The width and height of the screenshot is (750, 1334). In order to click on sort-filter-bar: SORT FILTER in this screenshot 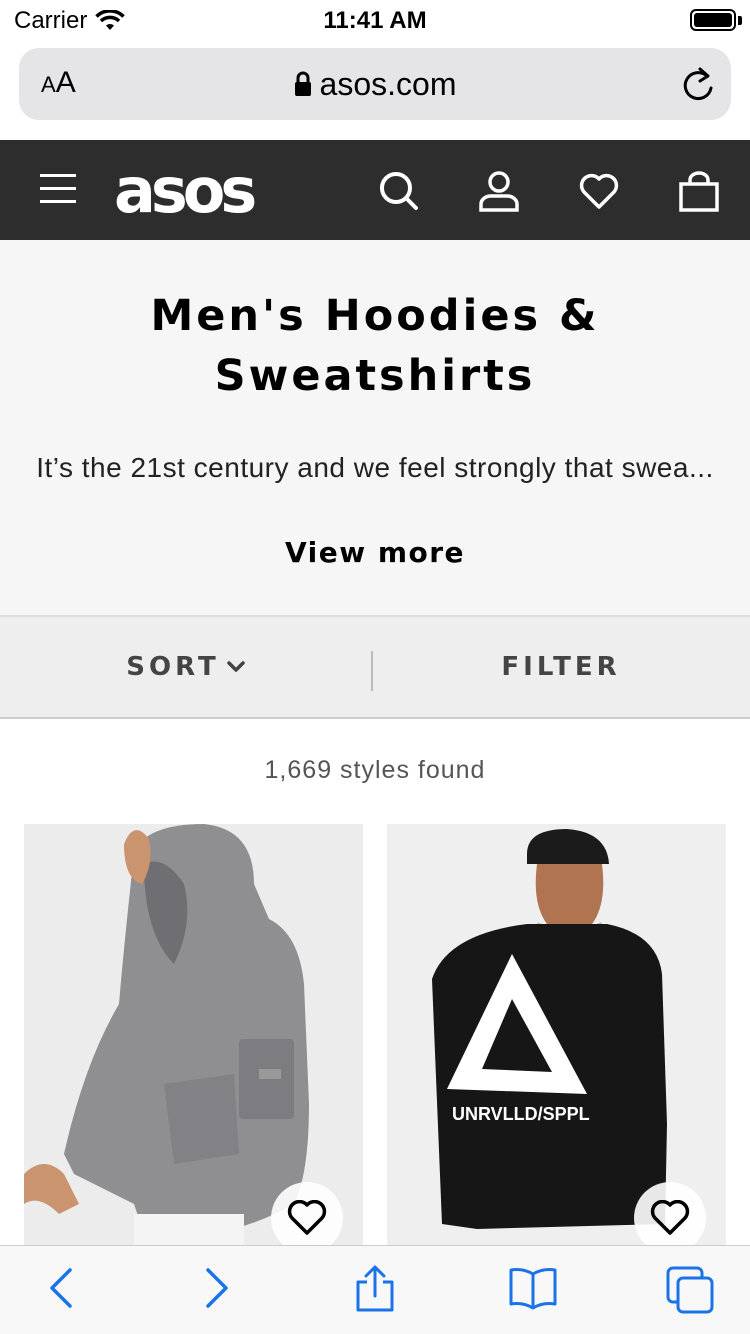, I will do `click(375, 668)`.